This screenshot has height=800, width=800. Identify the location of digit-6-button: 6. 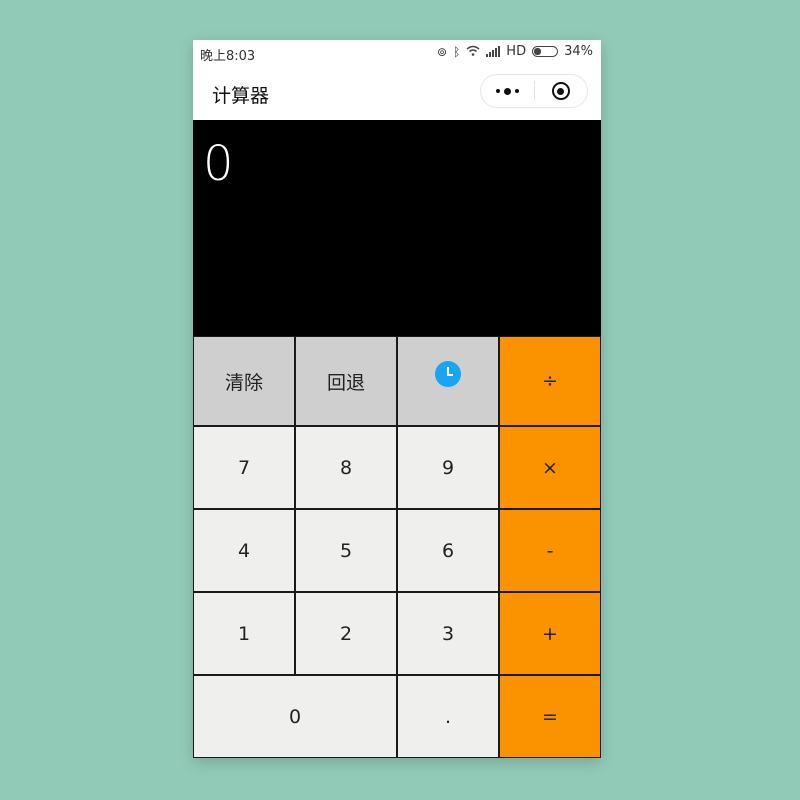
(448, 550).